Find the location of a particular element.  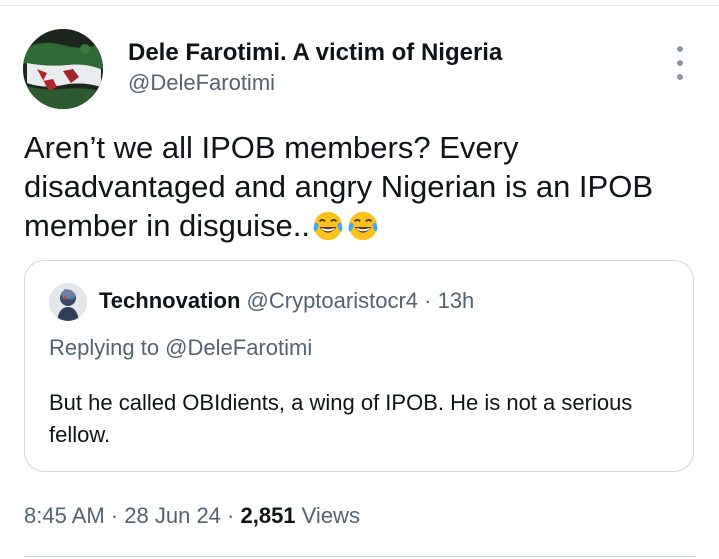

quote-author-name: Technovation is located at coordinates (169, 300).